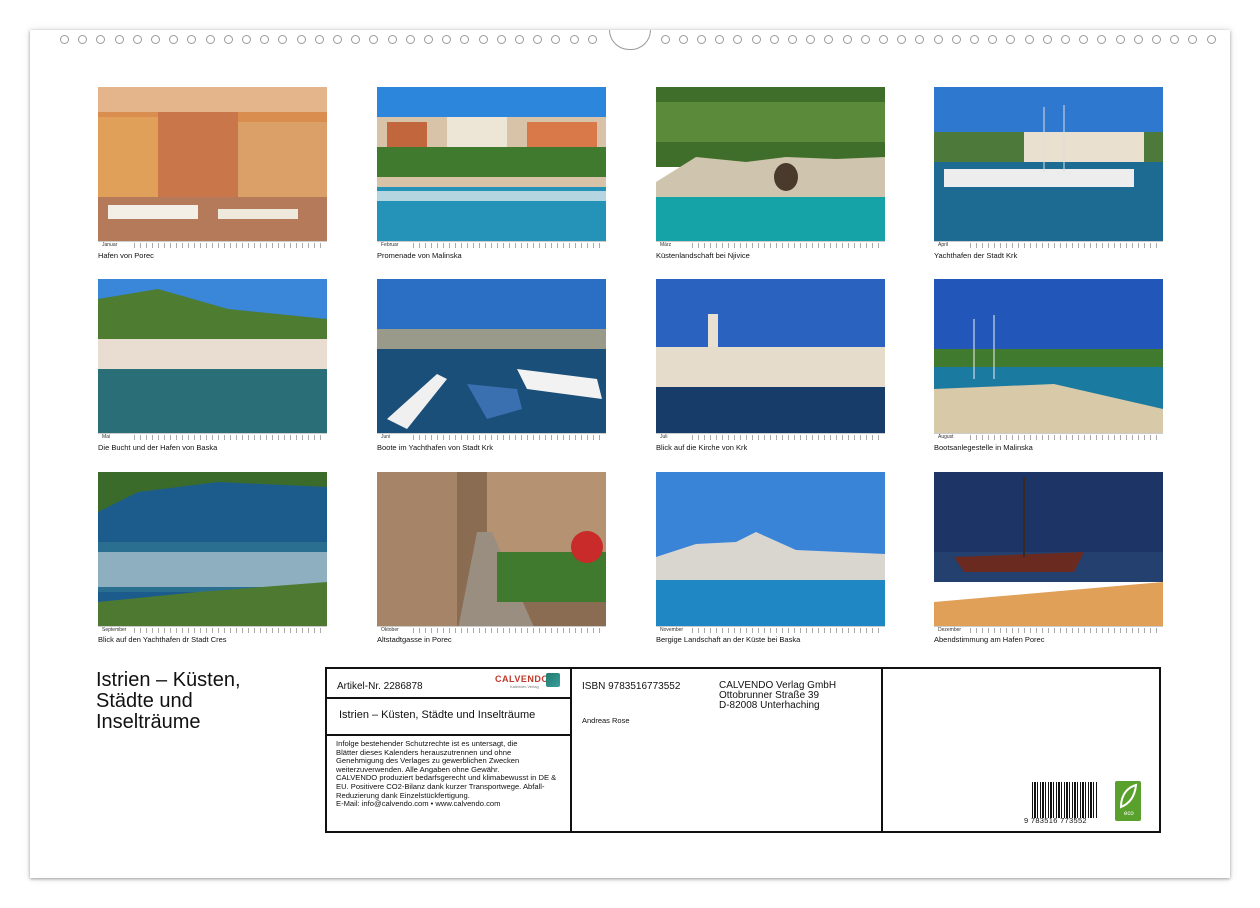  I want to click on product-title: Istrien – Küsten, Städte und Inselträume, so click(437, 715).